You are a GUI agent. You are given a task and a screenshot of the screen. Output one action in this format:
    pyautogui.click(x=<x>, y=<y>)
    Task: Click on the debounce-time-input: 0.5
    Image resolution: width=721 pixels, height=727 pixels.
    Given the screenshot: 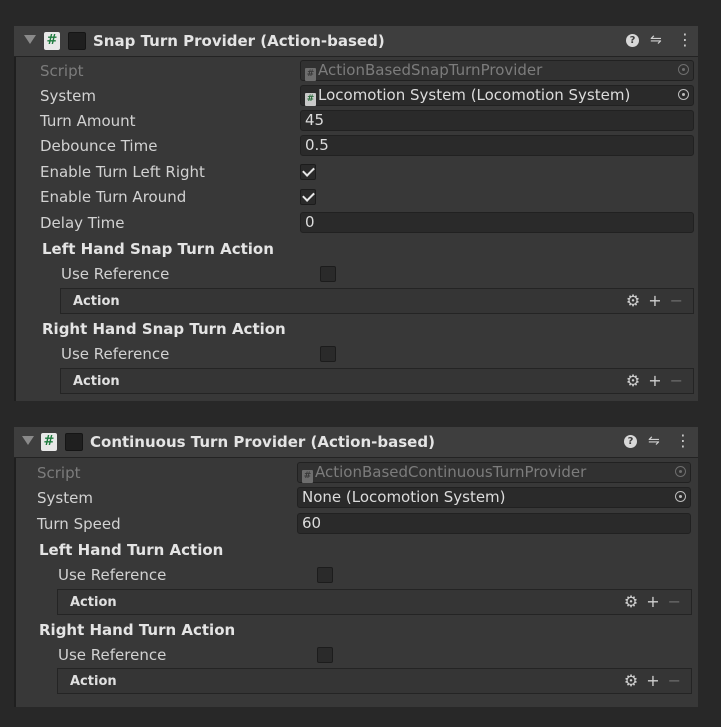 What is the action you would take?
    pyautogui.click(x=497, y=145)
    